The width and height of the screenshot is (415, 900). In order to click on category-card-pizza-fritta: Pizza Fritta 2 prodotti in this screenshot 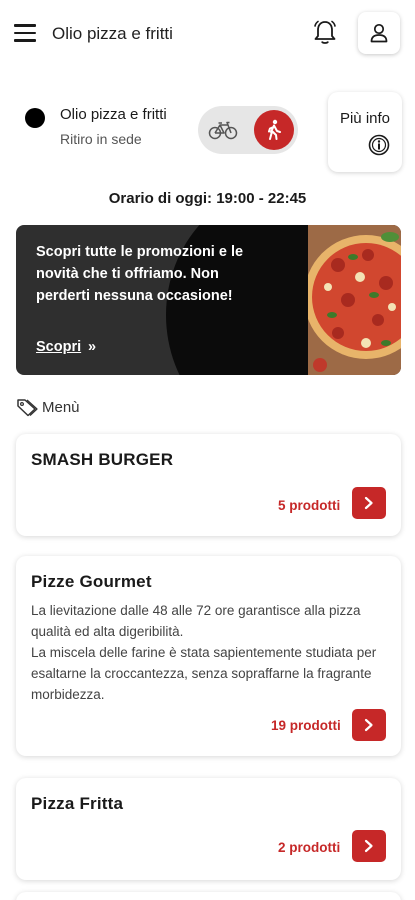, I will do `click(208, 829)`.